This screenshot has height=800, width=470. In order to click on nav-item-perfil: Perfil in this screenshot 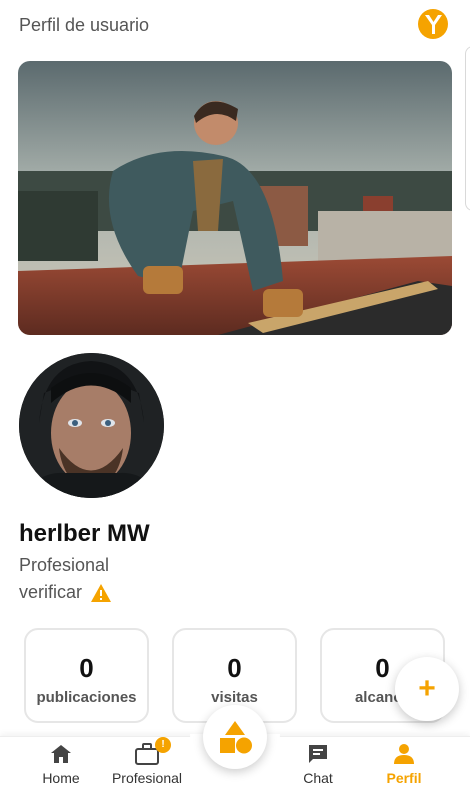, I will do `click(404, 770)`.